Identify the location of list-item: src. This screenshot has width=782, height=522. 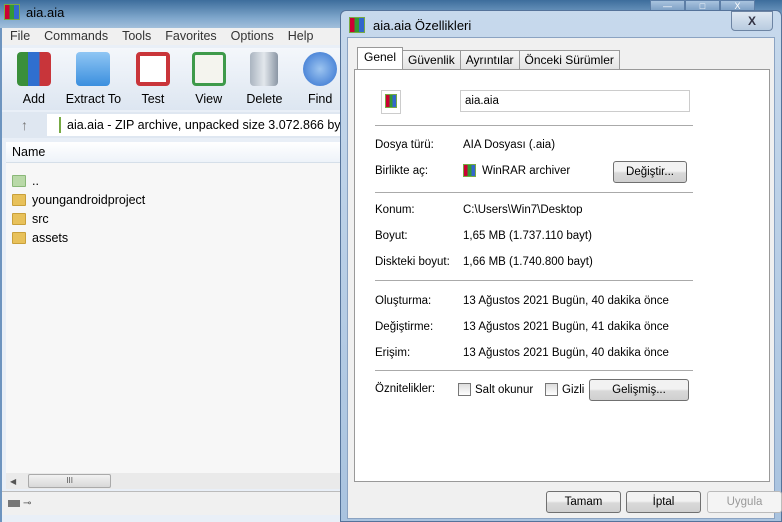
(175, 218).